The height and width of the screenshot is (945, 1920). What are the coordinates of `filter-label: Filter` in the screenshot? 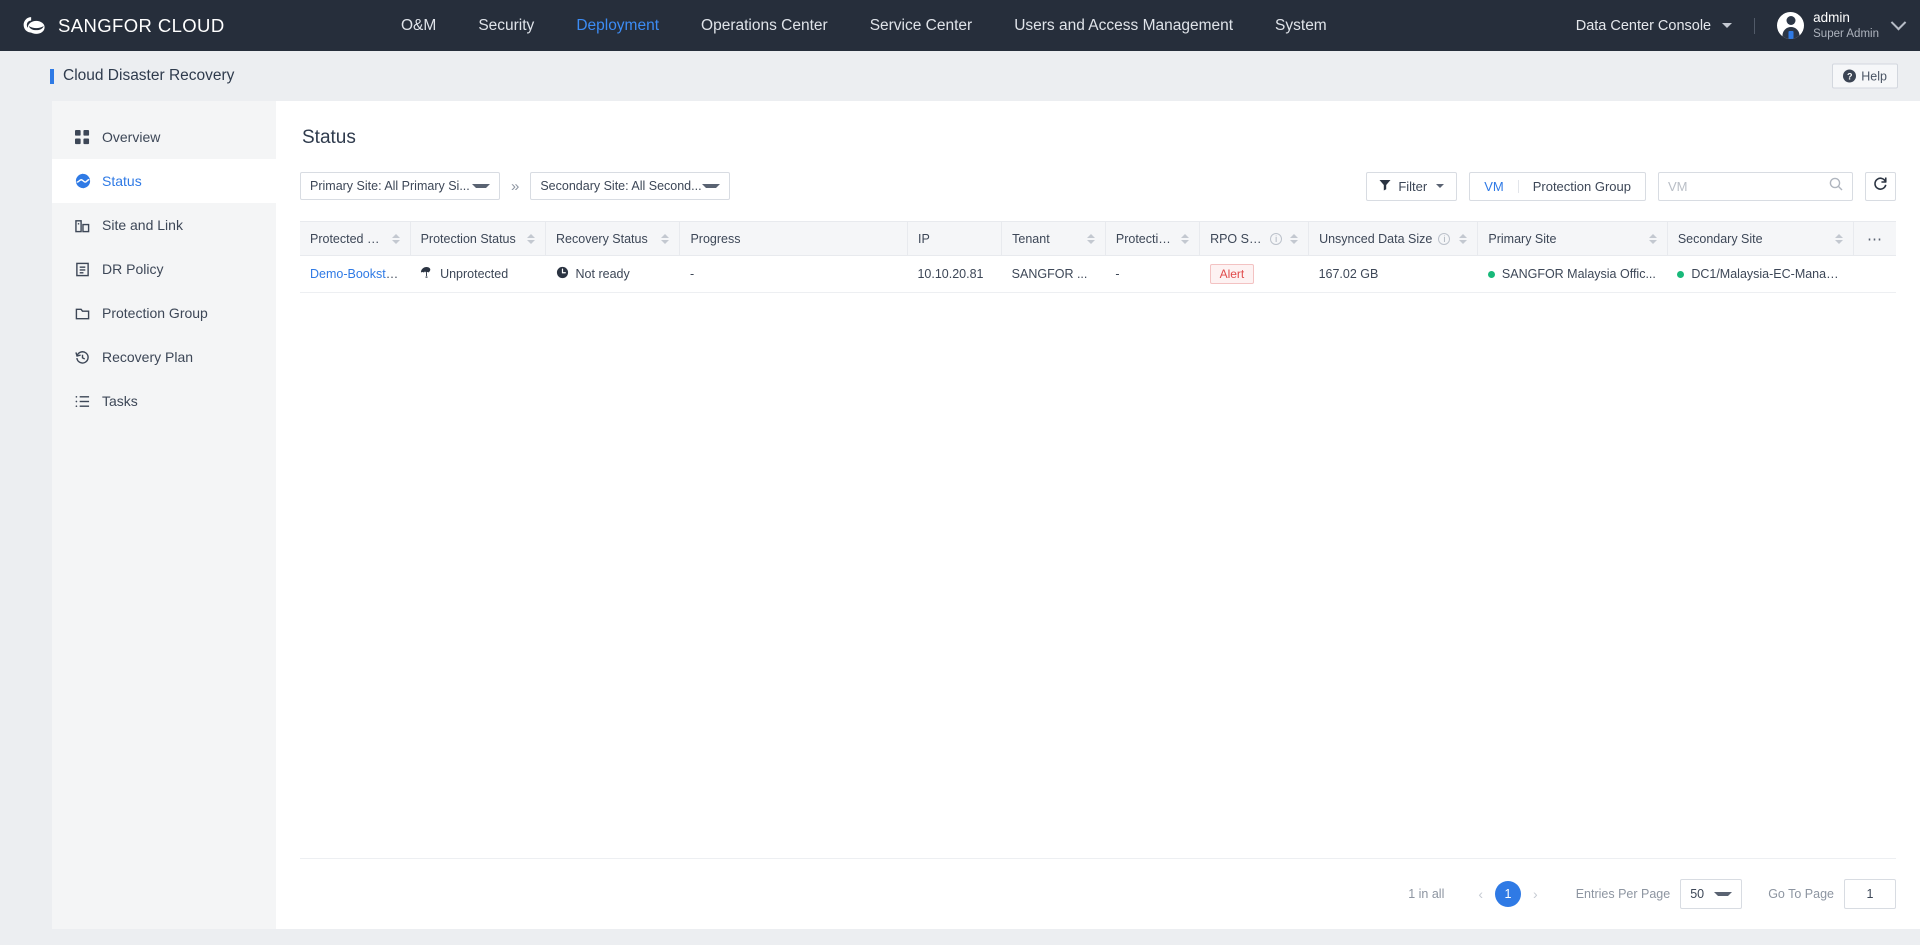 It's located at (1413, 186).